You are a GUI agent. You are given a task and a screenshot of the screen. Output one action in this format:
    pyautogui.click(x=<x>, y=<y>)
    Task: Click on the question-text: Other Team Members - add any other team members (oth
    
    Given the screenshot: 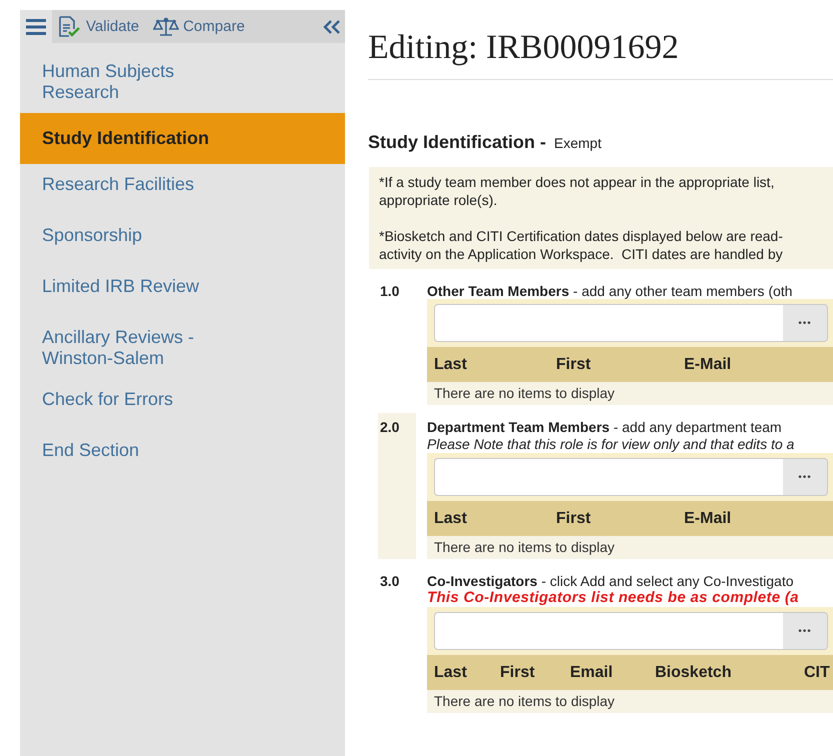 What is the action you would take?
    pyautogui.click(x=630, y=288)
    